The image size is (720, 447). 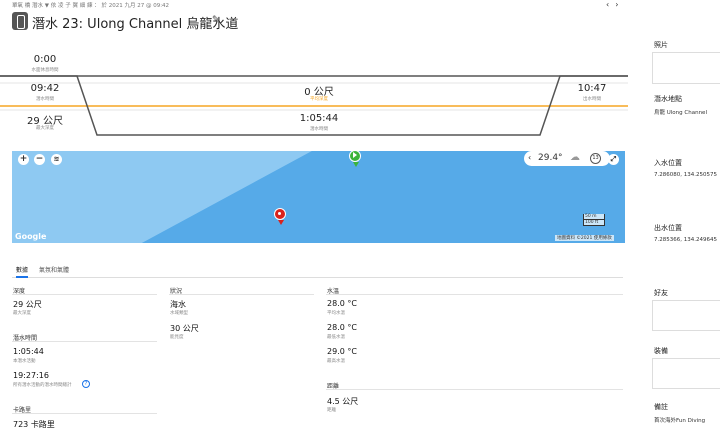 I want to click on scale-imperial: 100 ft, so click(x=594, y=223).